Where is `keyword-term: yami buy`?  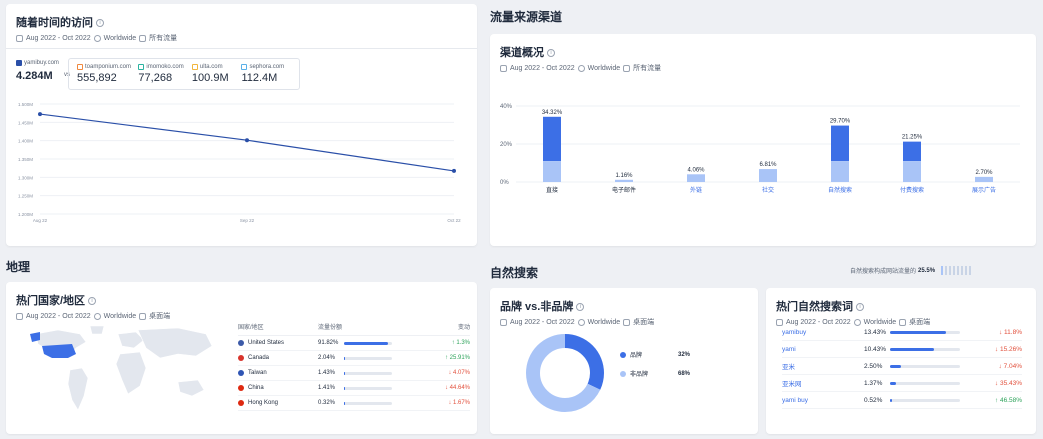
keyword-term: yami buy is located at coordinates (823, 400).